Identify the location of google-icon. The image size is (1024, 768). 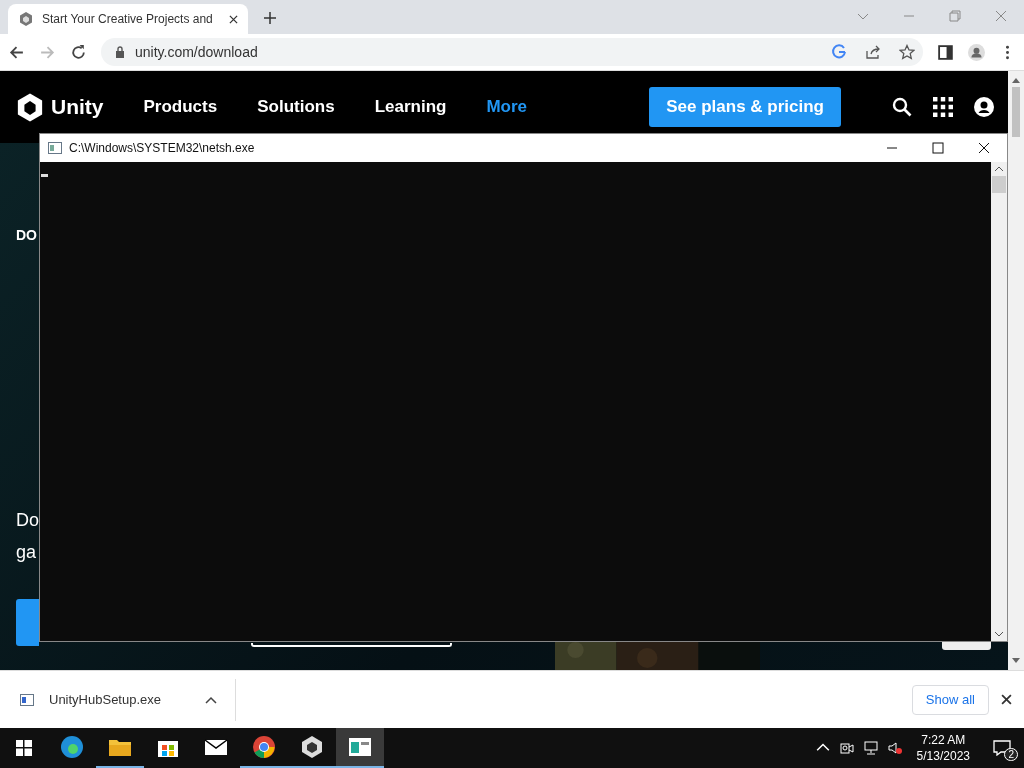
(839, 52).